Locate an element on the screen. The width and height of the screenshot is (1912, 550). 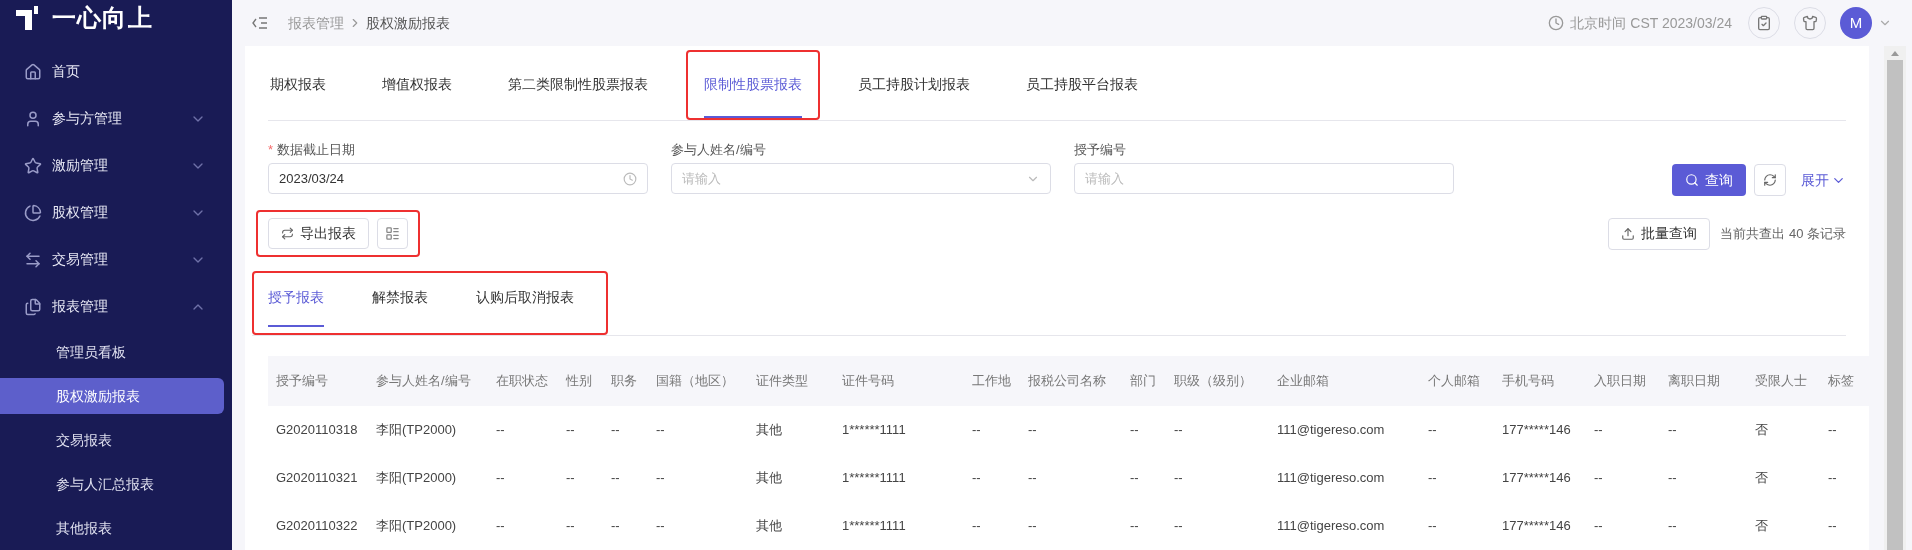
table-cell: 1******1111 is located at coordinates (899, 430).